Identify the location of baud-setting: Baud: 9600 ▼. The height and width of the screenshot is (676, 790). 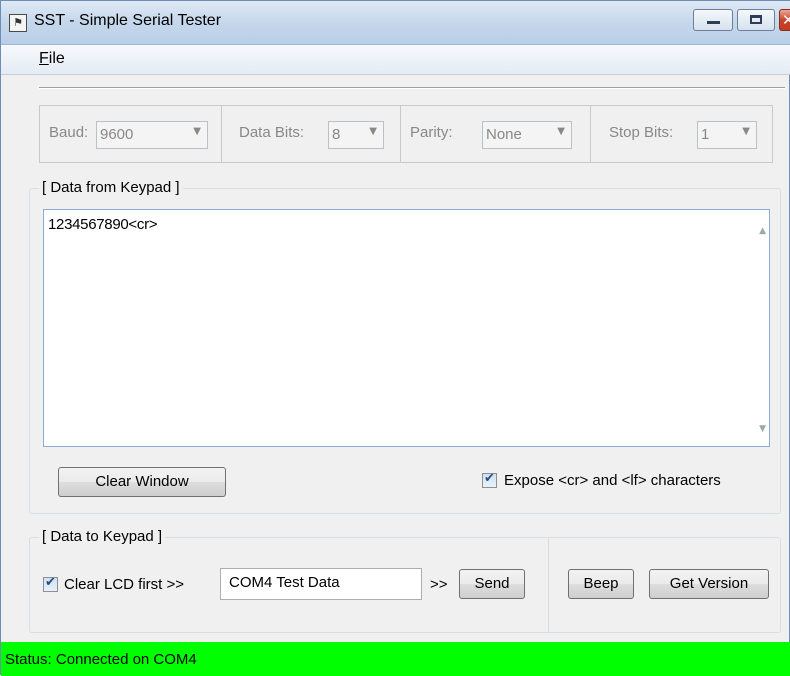
(131, 134).